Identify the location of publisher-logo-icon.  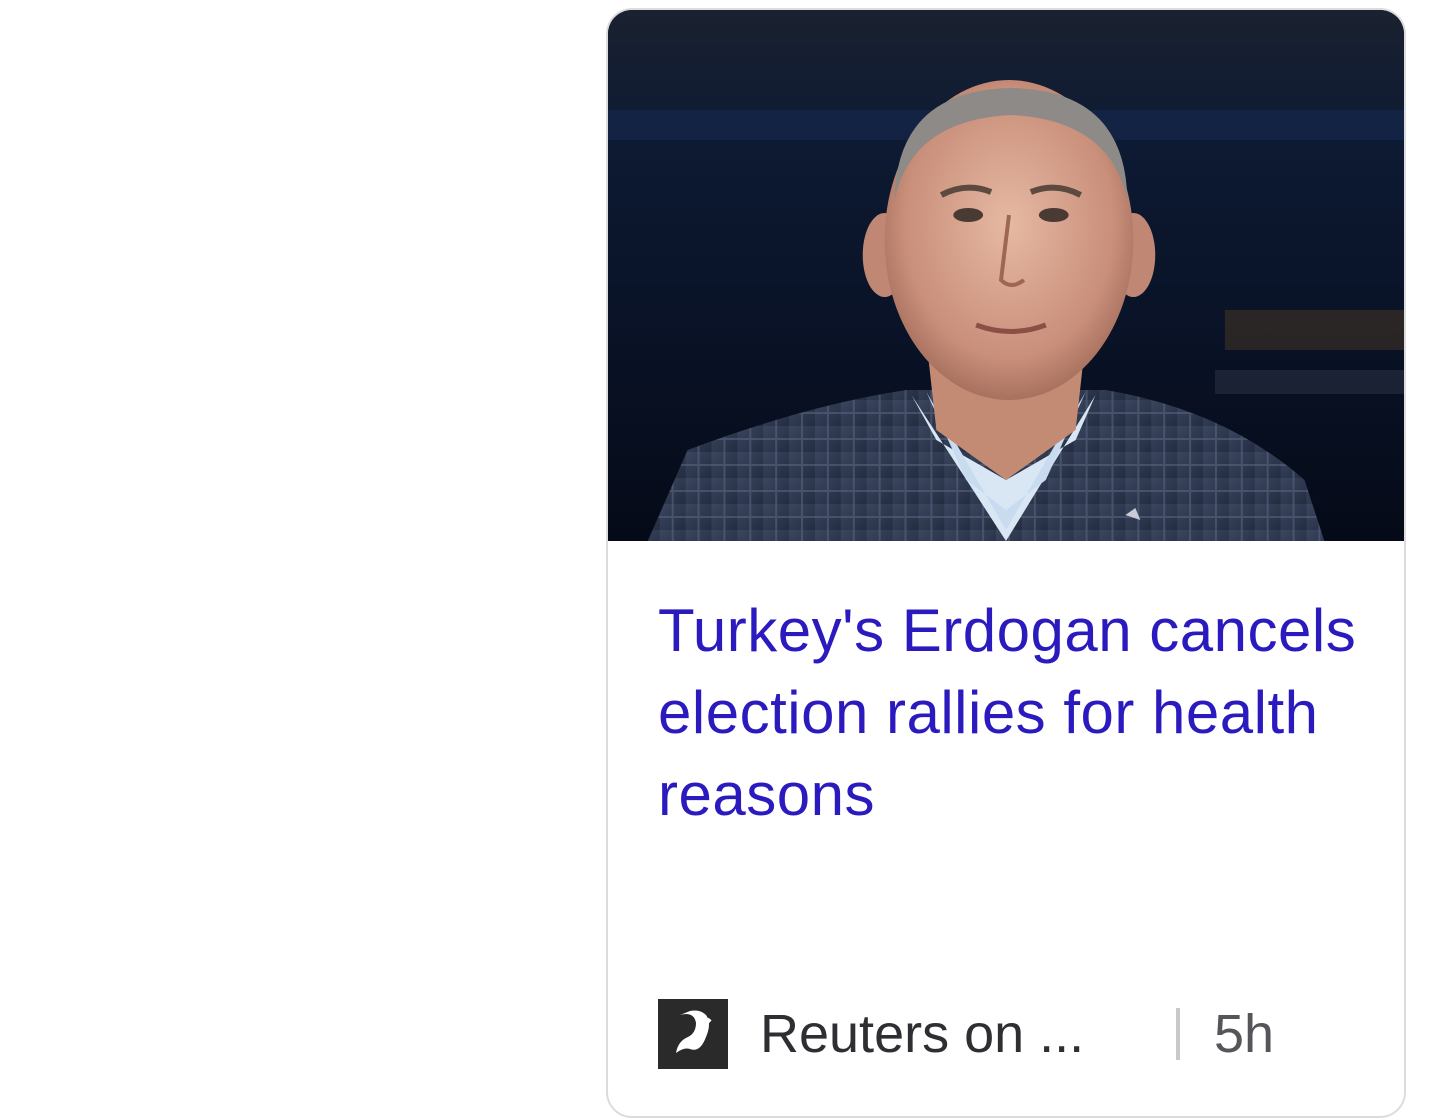
(693, 1034).